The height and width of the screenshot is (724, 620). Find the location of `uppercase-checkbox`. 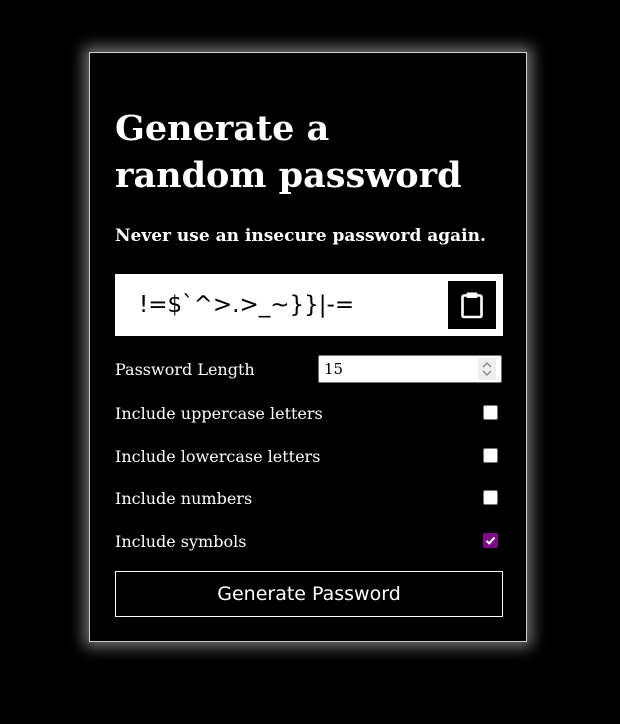

uppercase-checkbox is located at coordinates (490, 412).